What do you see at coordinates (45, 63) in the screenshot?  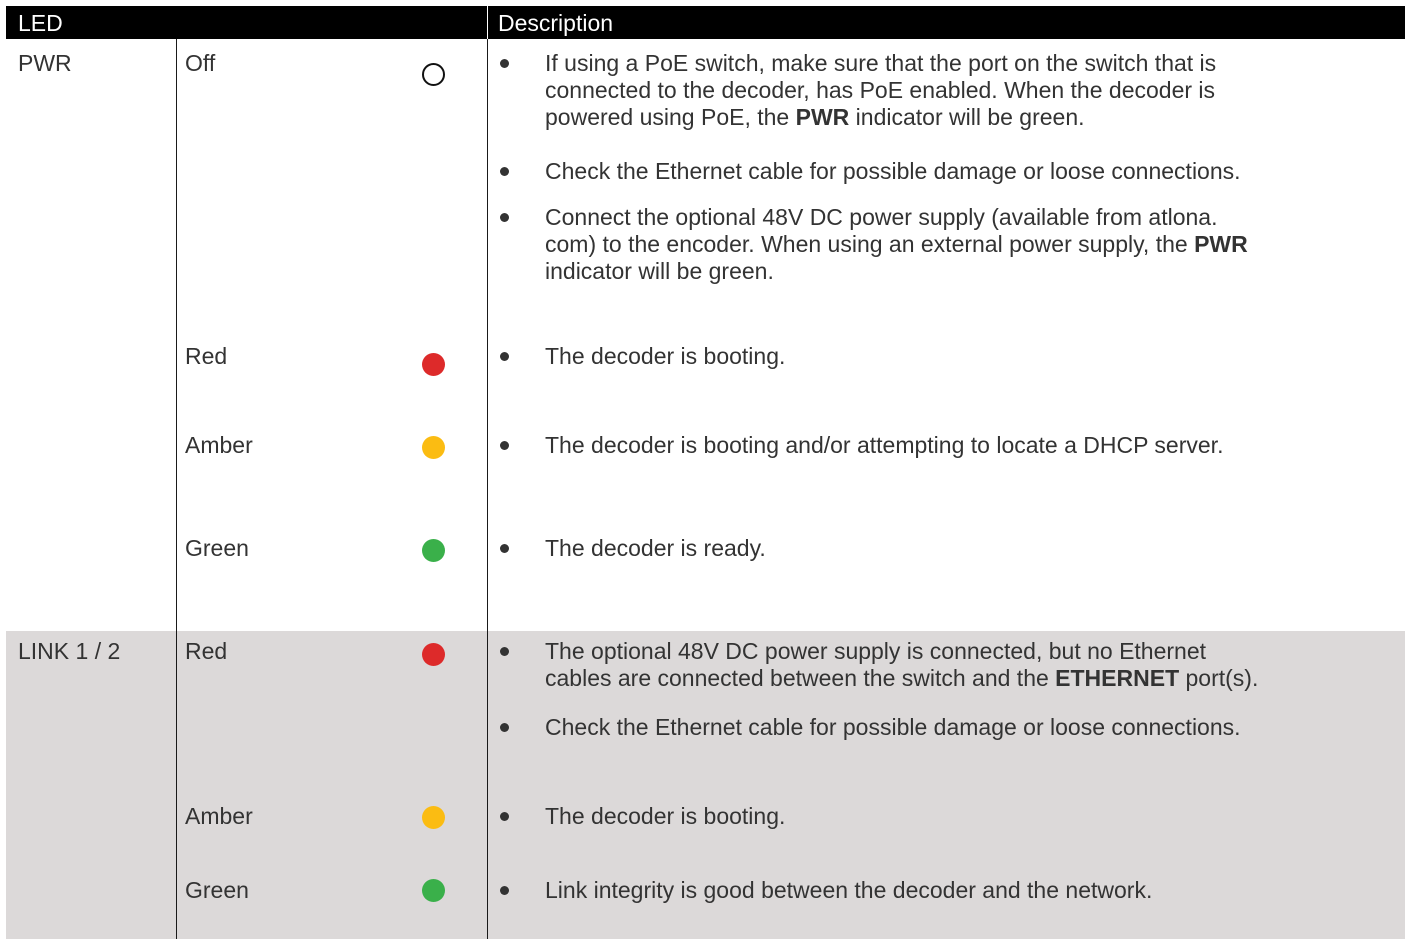 I see `led-group-pwr: PWR` at bounding box center [45, 63].